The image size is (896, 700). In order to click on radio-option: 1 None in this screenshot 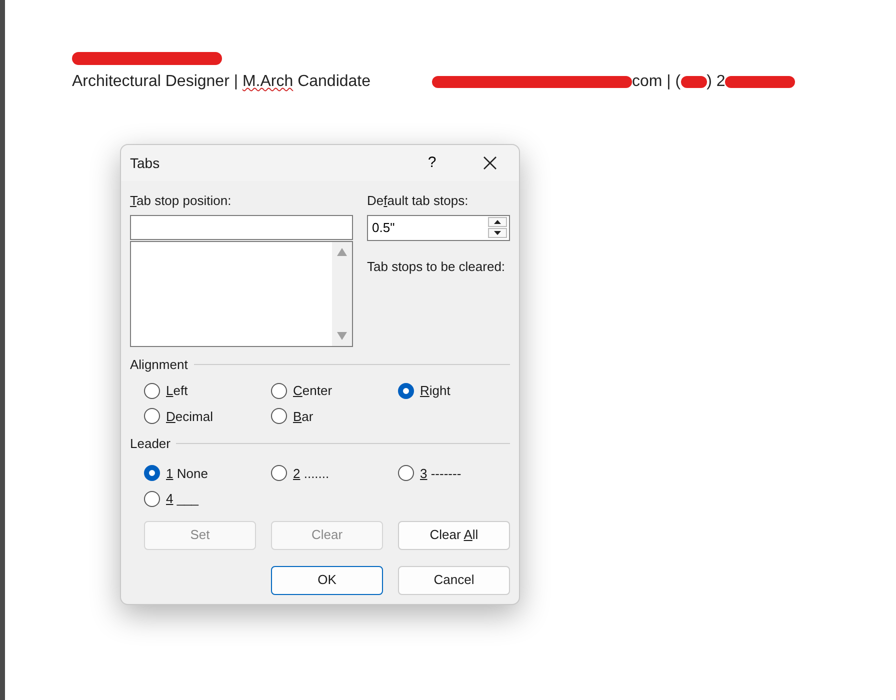, I will do `click(176, 473)`.